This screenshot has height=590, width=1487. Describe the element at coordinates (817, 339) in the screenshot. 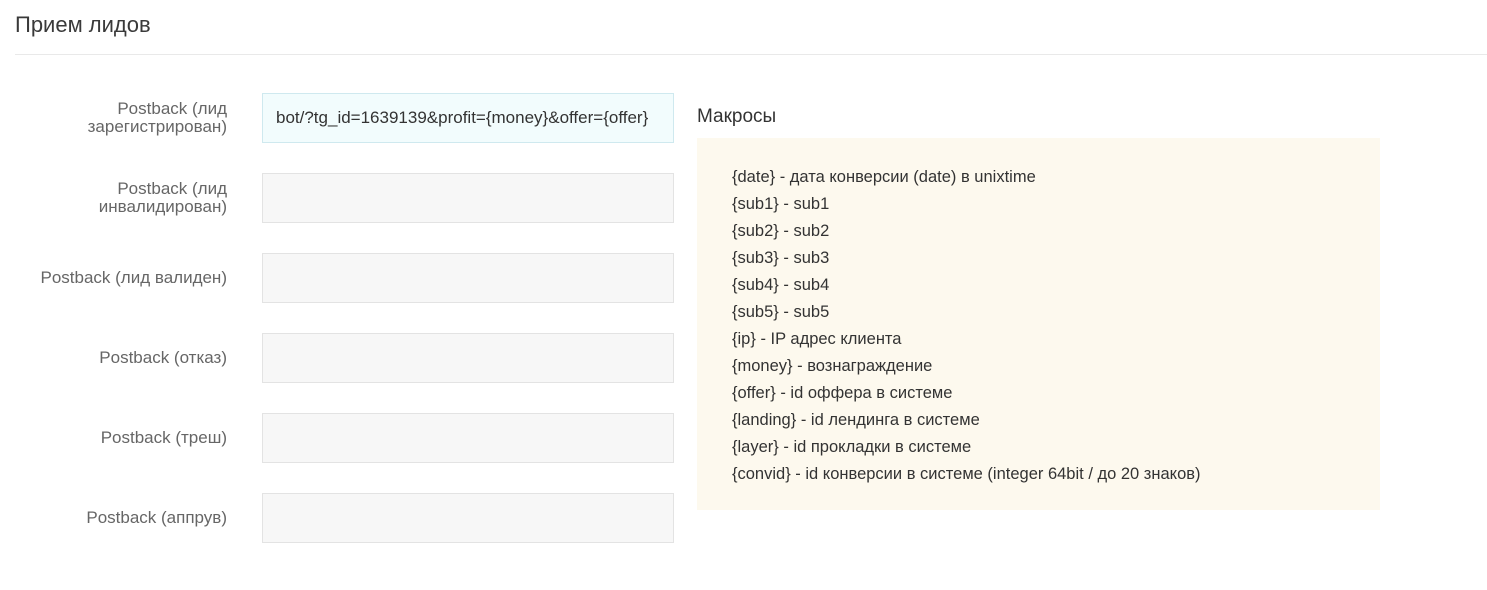

I see `macro-item: {ip} - IP адрес клиента` at that location.